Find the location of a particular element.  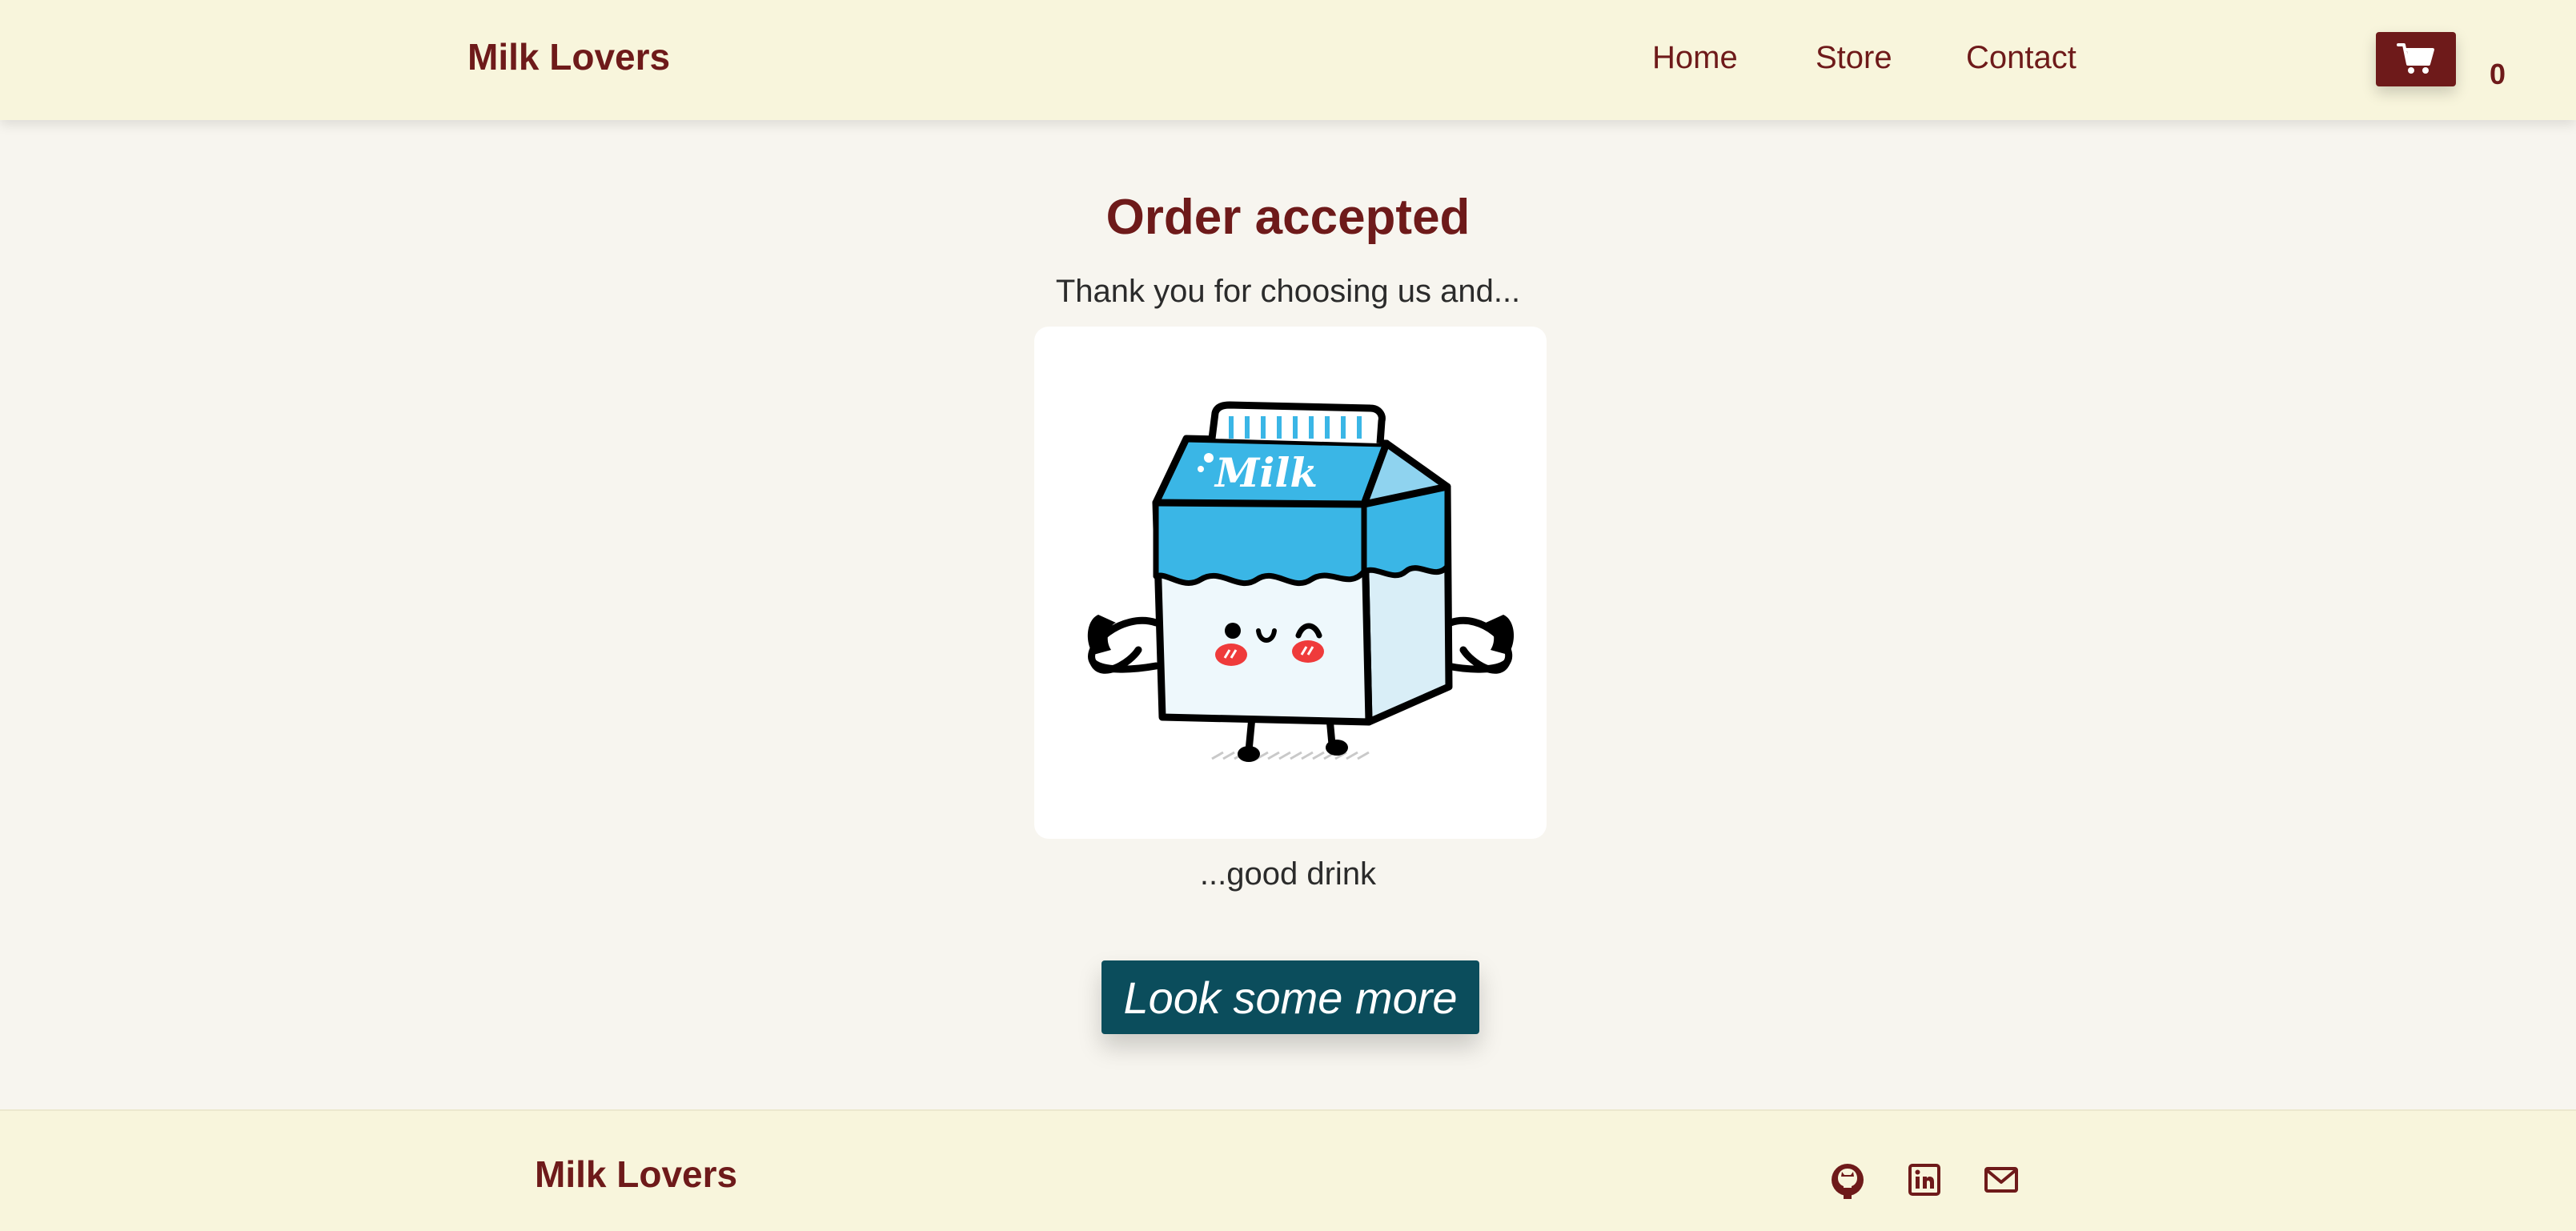

site-footer: Milk Lovers is located at coordinates (1288, 1170).